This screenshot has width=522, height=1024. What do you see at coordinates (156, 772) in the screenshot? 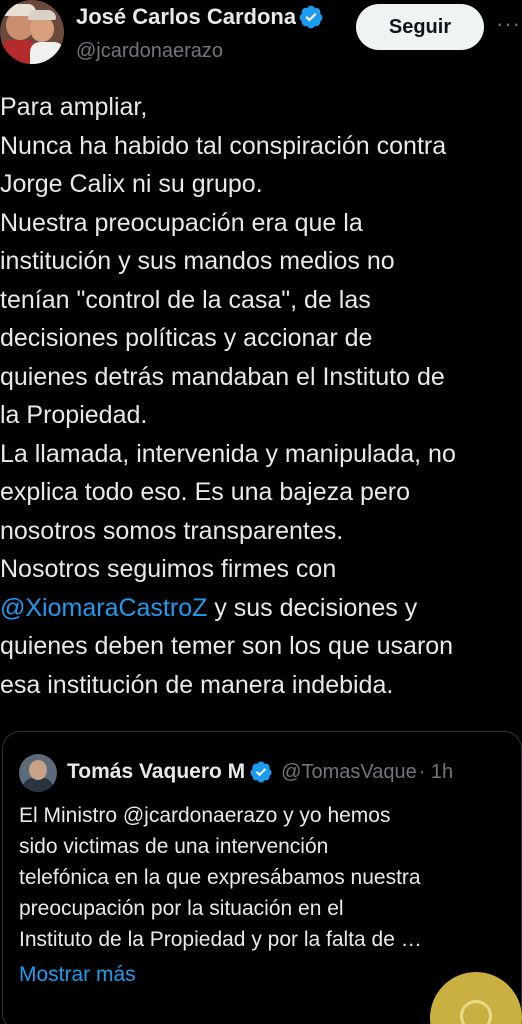
I see `quoted-author-name: Tomás Vaquero M` at bounding box center [156, 772].